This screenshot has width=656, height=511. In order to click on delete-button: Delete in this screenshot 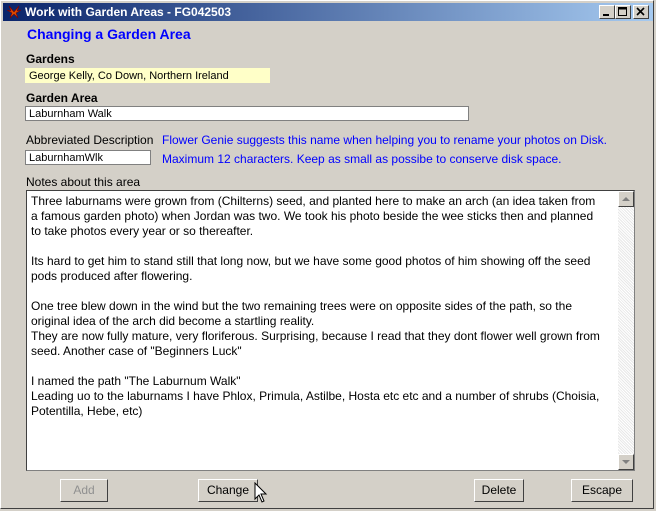, I will do `click(499, 490)`.